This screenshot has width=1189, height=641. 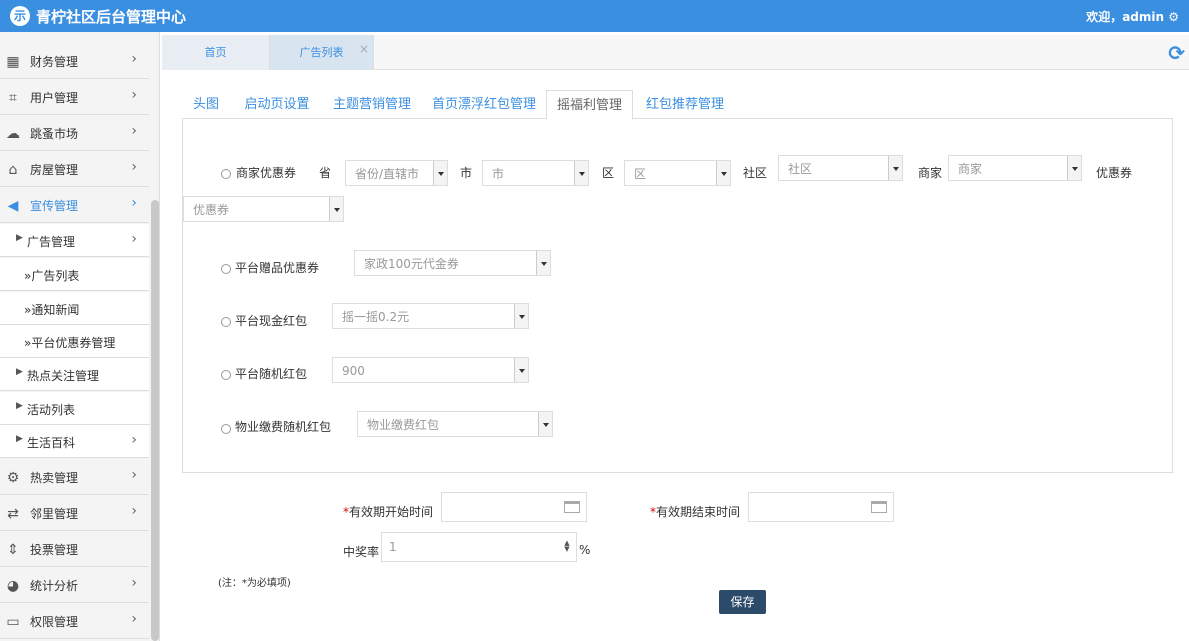 I want to click on tab-ad-list: 广告列表 ×, so click(x=322, y=52).